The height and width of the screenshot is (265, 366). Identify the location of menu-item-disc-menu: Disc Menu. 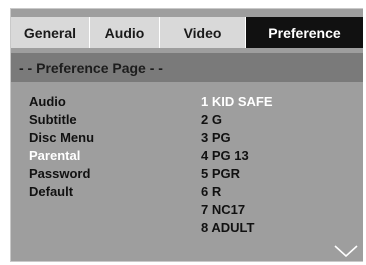
(61, 138).